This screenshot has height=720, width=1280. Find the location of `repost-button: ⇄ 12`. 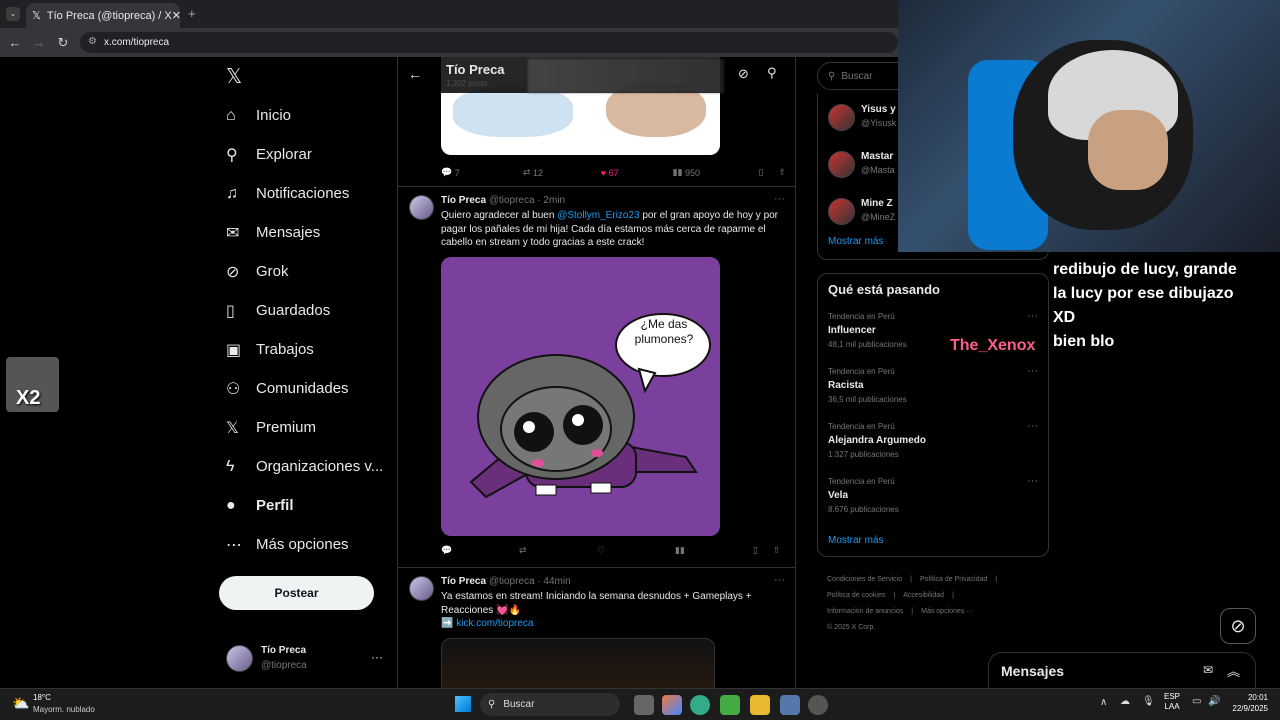

repost-button: ⇄ 12 is located at coordinates (562, 172).